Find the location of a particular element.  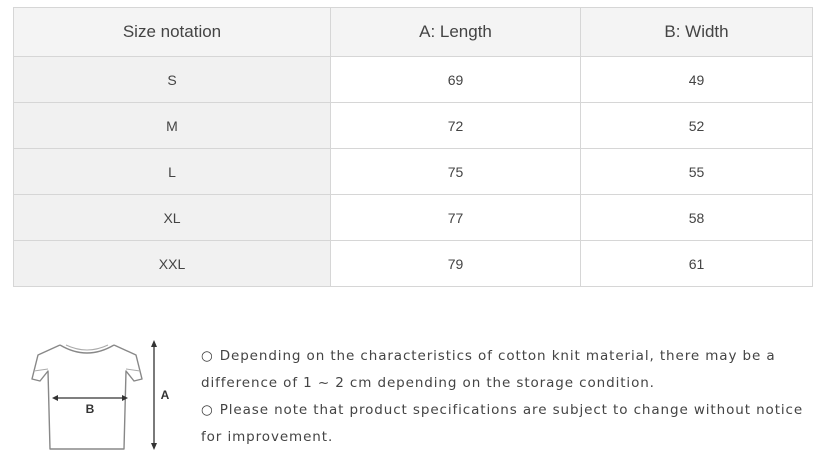

size-cell: L is located at coordinates (172, 171).